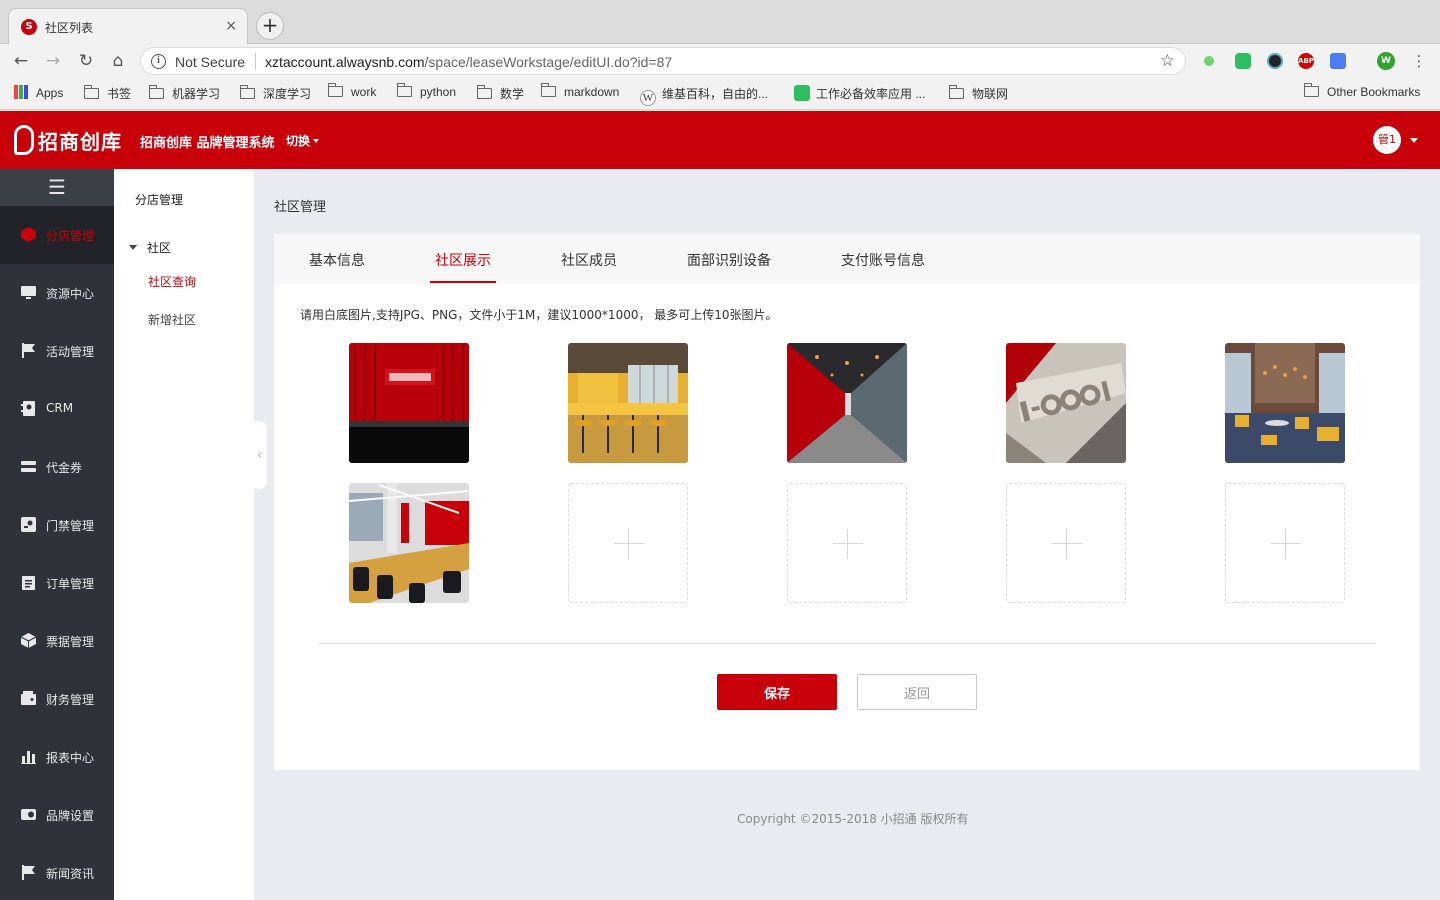  Describe the element at coordinates (57, 583) in the screenshot. I see `sidebar-item-order-management: 订单管理` at that location.